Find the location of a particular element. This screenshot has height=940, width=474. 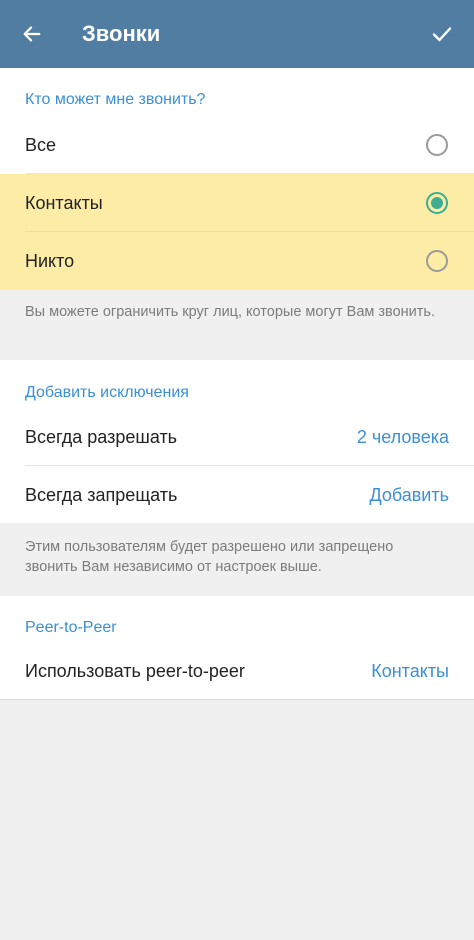

row-value: 2 человека is located at coordinates (403, 437).